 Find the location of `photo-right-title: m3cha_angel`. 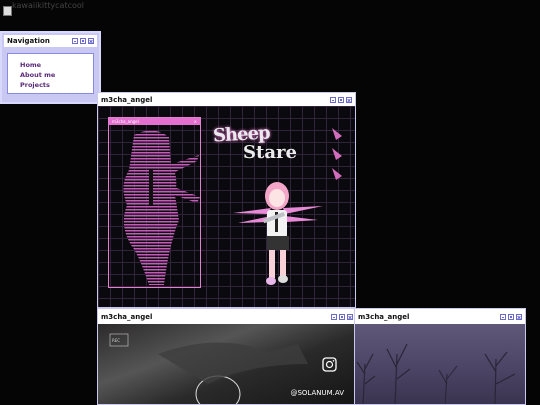

photo-right-title: m3cha_angel is located at coordinates (384, 316).